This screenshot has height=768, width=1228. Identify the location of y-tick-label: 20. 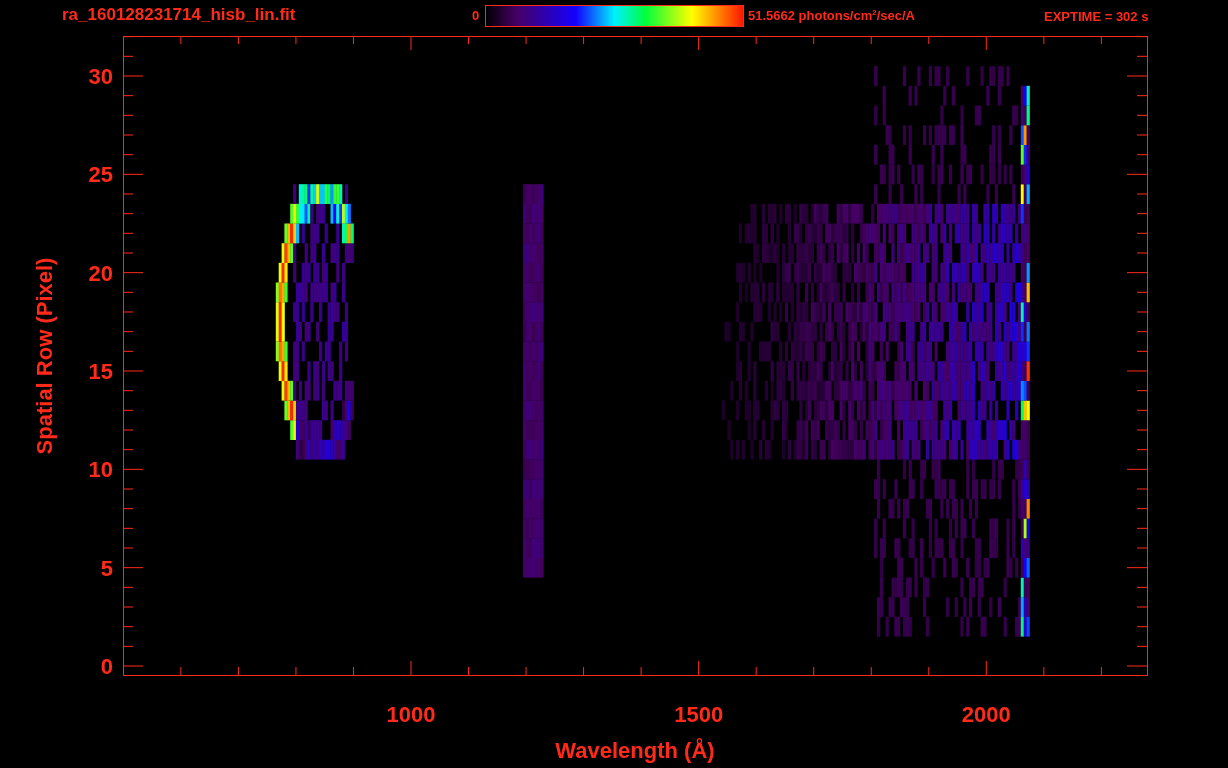
(100, 273).